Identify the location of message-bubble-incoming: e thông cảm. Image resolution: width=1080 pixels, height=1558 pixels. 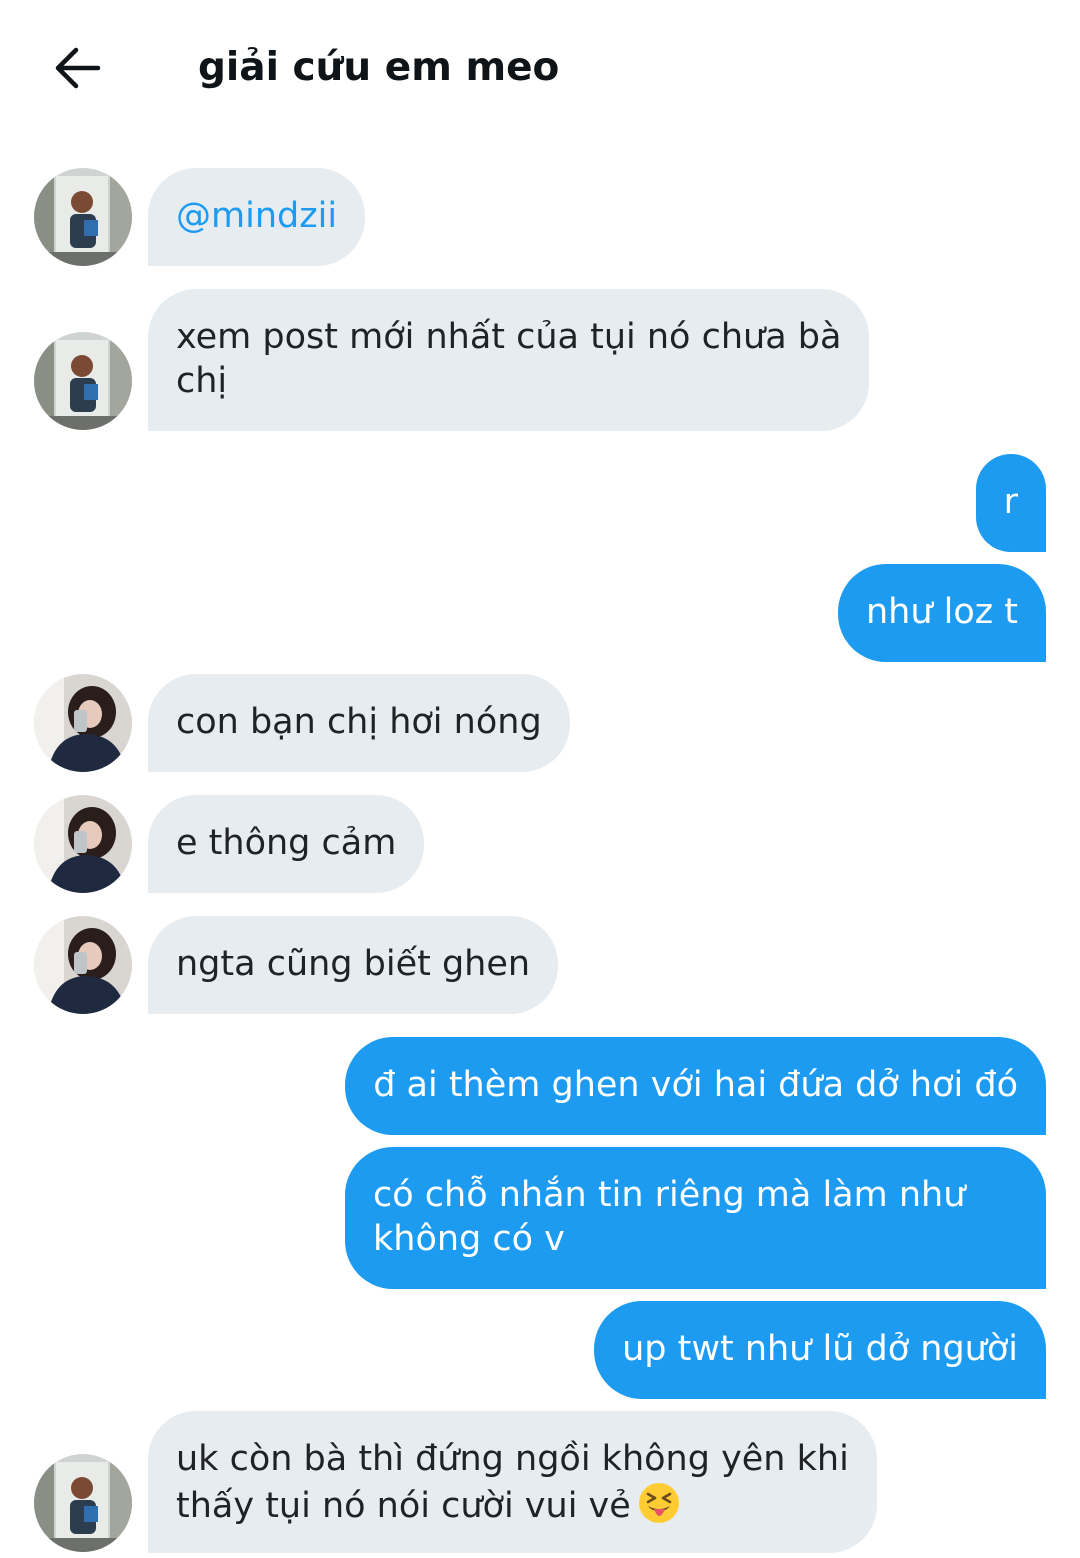
(286, 844).